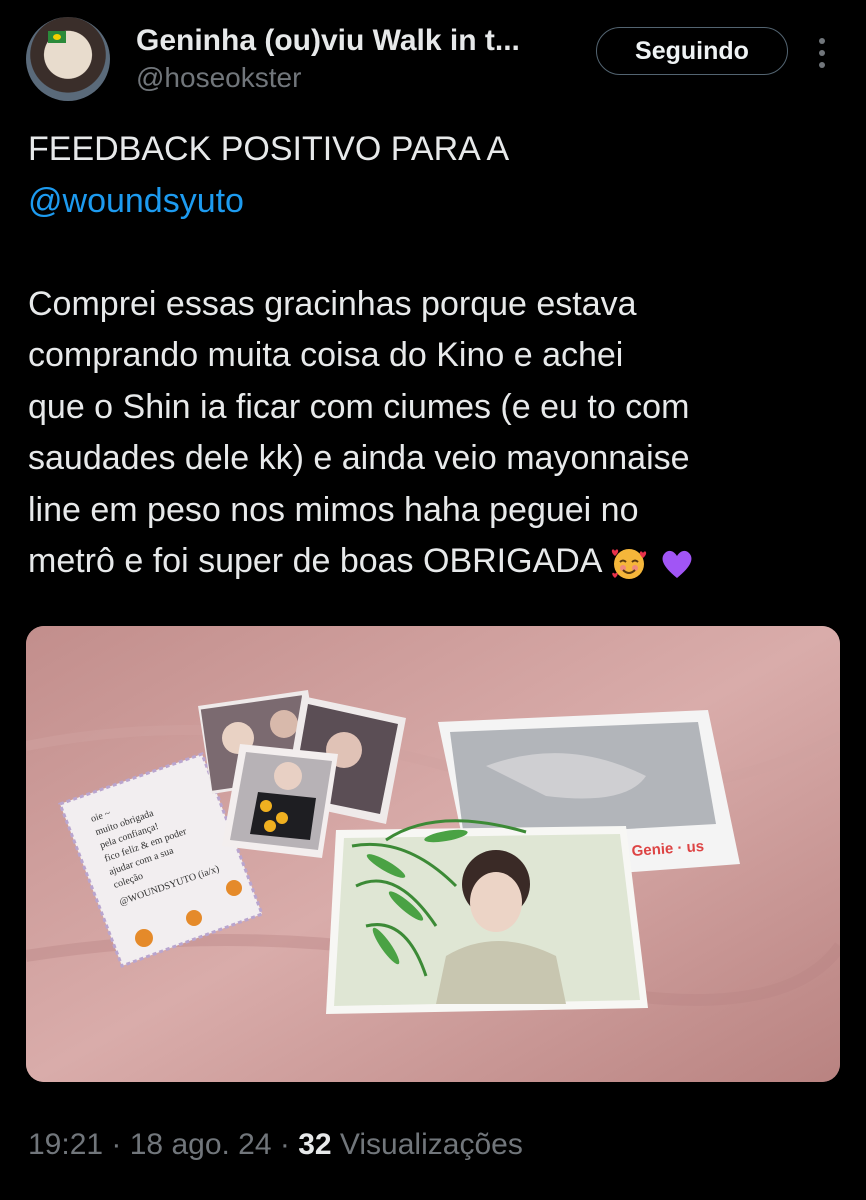 This screenshot has height=1200, width=866. What do you see at coordinates (333, 509) in the screenshot?
I see `tweet-line: line em peso nos mimos haha peguei no` at bounding box center [333, 509].